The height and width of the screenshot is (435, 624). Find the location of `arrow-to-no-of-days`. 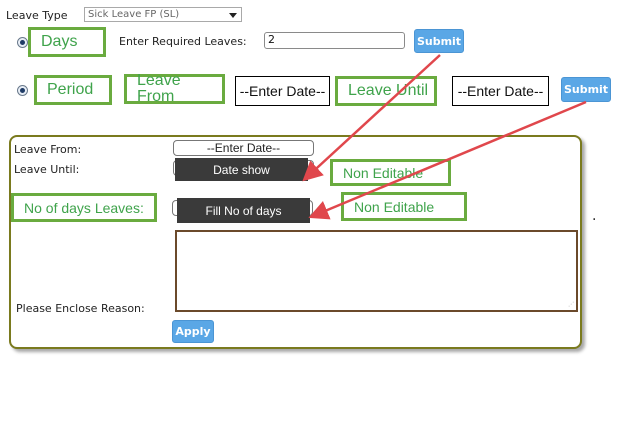

arrow-to-no-of-days is located at coordinates (447, 160).